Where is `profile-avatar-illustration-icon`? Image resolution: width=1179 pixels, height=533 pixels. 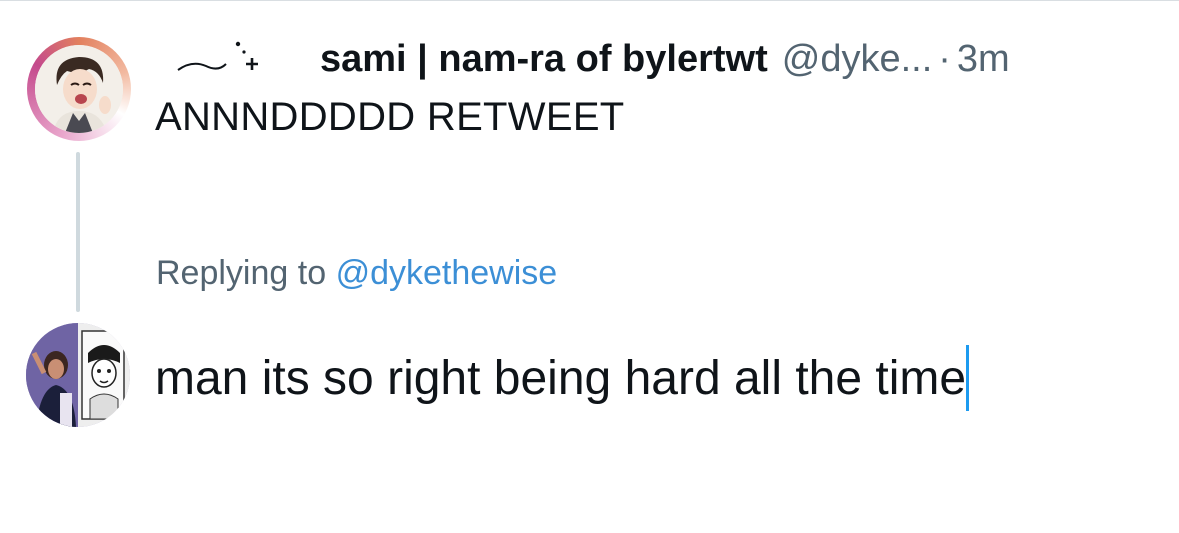 profile-avatar-illustration-icon is located at coordinates (79, 89).